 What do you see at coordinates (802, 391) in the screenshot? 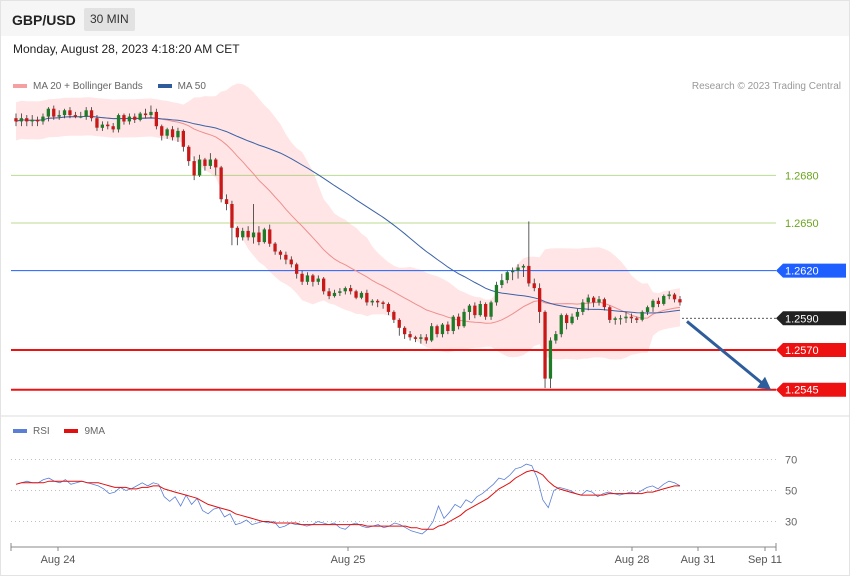
I see `level-label-support: 1.2545` at bounding box center [802, 391].